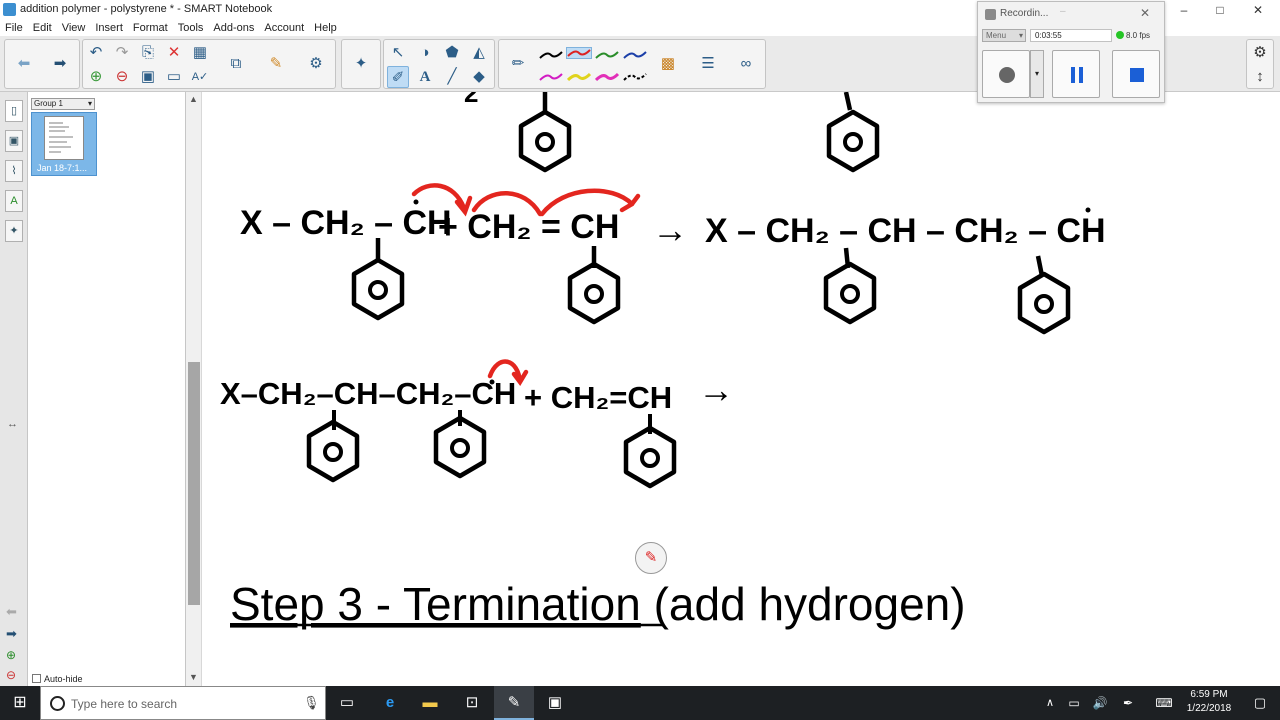 This screenshot has height=720, width=1280. I want to click on pause-button, so click(1076, 74).